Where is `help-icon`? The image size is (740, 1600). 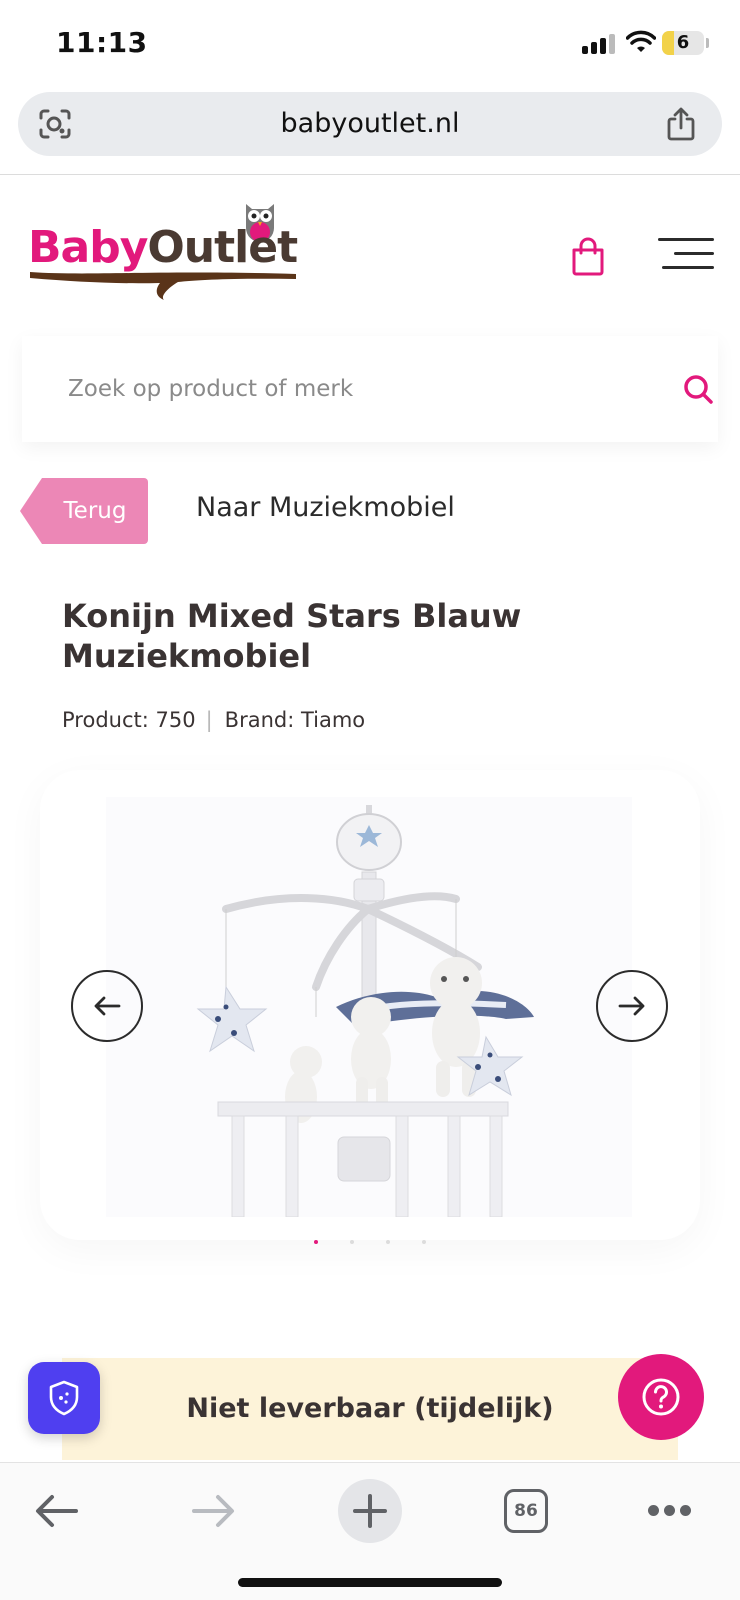
help-icon is located at coordinates (661, 1397).